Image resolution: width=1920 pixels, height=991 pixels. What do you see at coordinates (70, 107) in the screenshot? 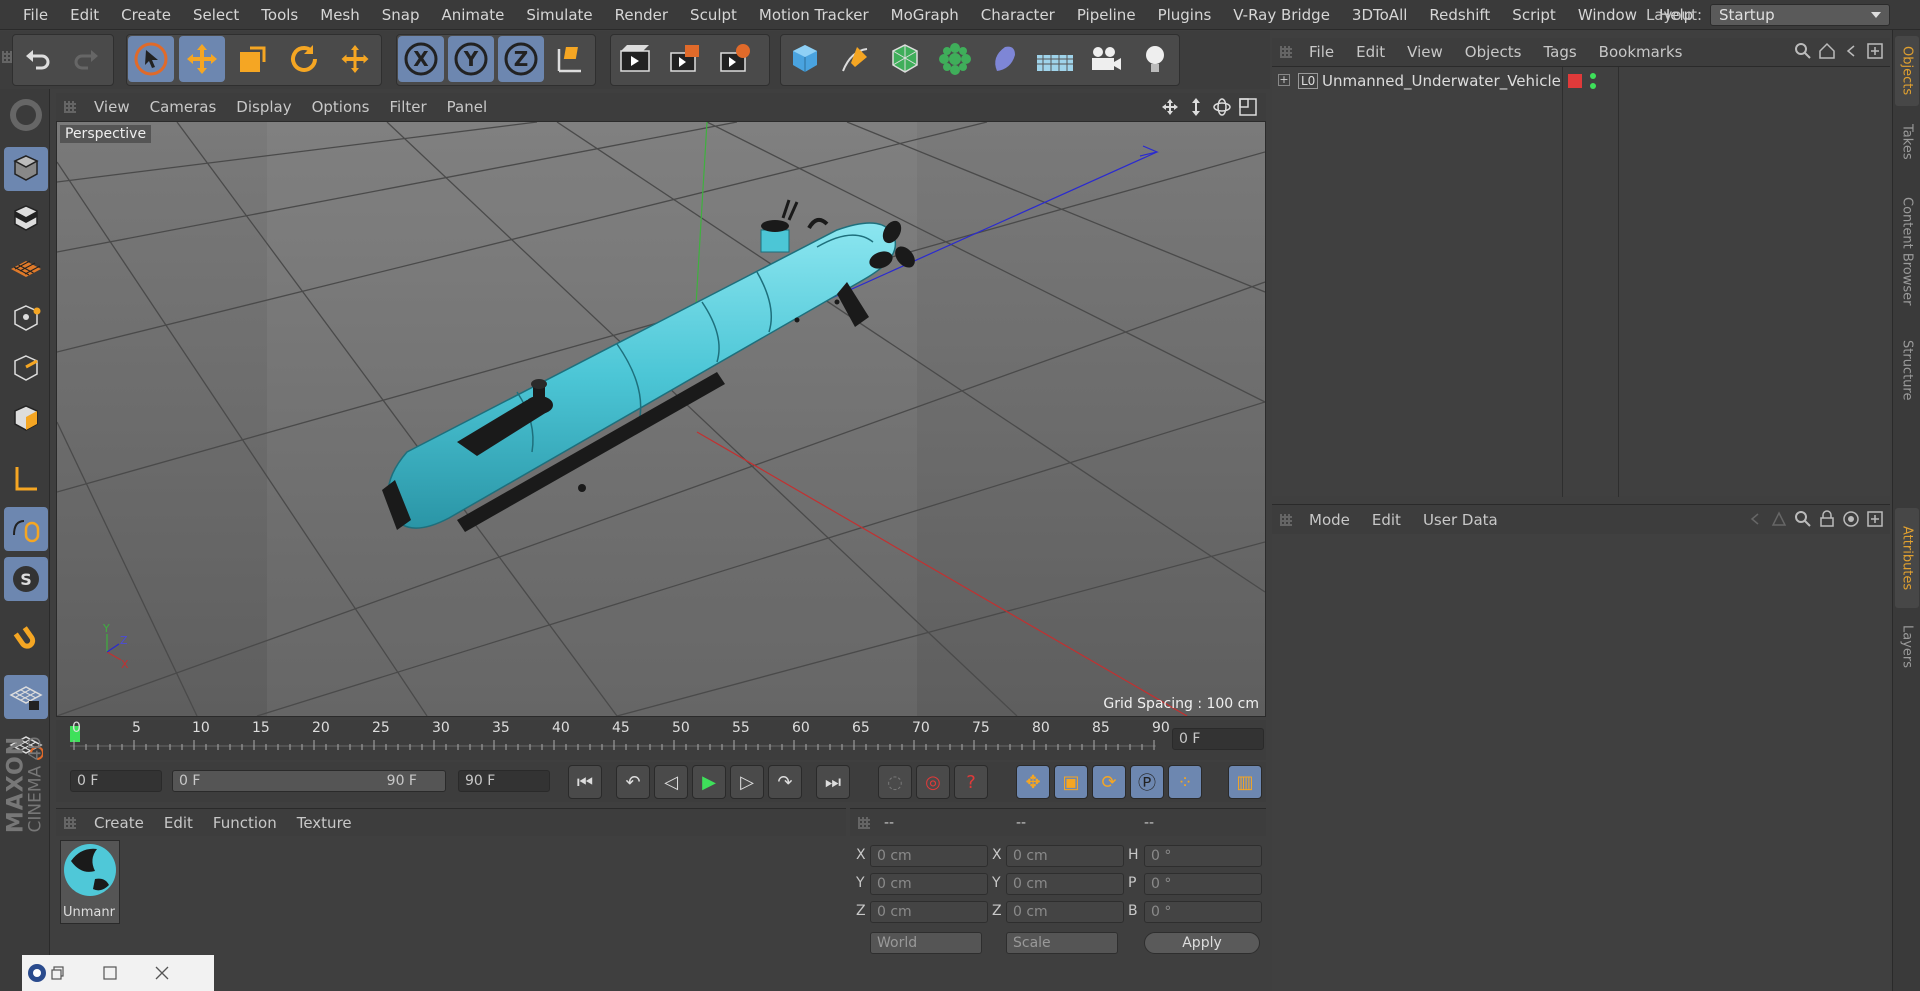
I see `viewport-grip-icon` at bounding box center [70, 107].